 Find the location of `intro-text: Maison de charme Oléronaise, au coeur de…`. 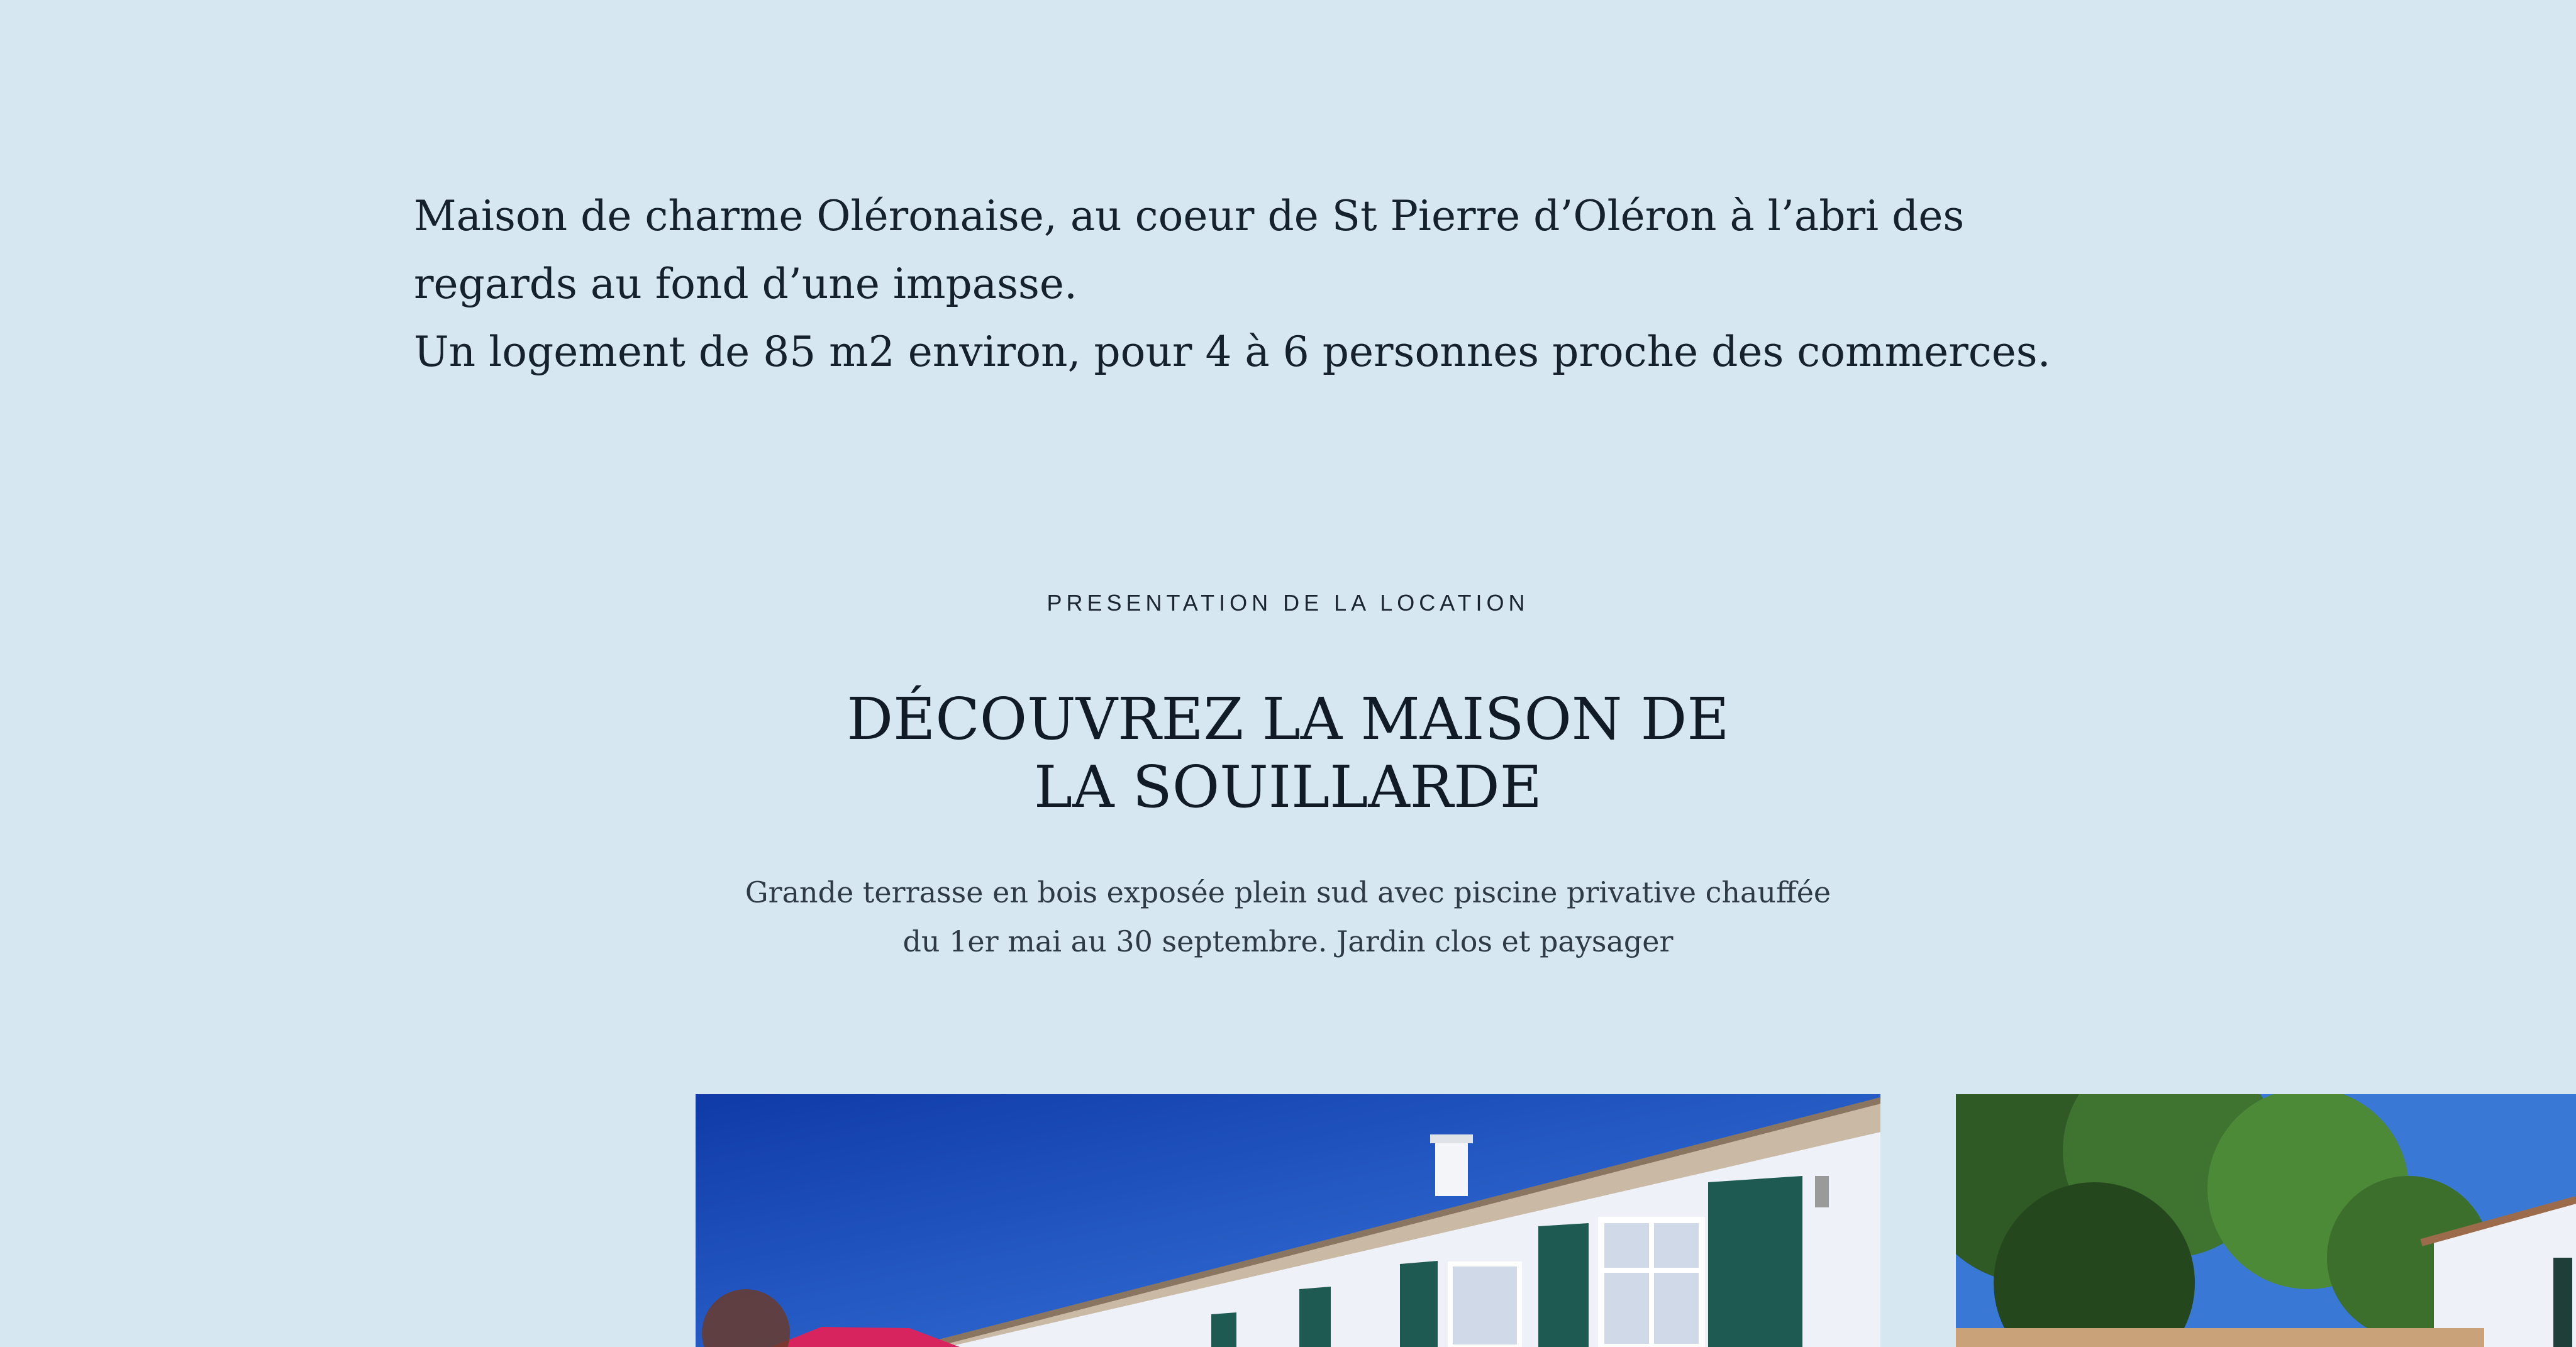

intro-text: Maison de charme Oléronaise, au coeur de… is located at coordinates (1263, 284).